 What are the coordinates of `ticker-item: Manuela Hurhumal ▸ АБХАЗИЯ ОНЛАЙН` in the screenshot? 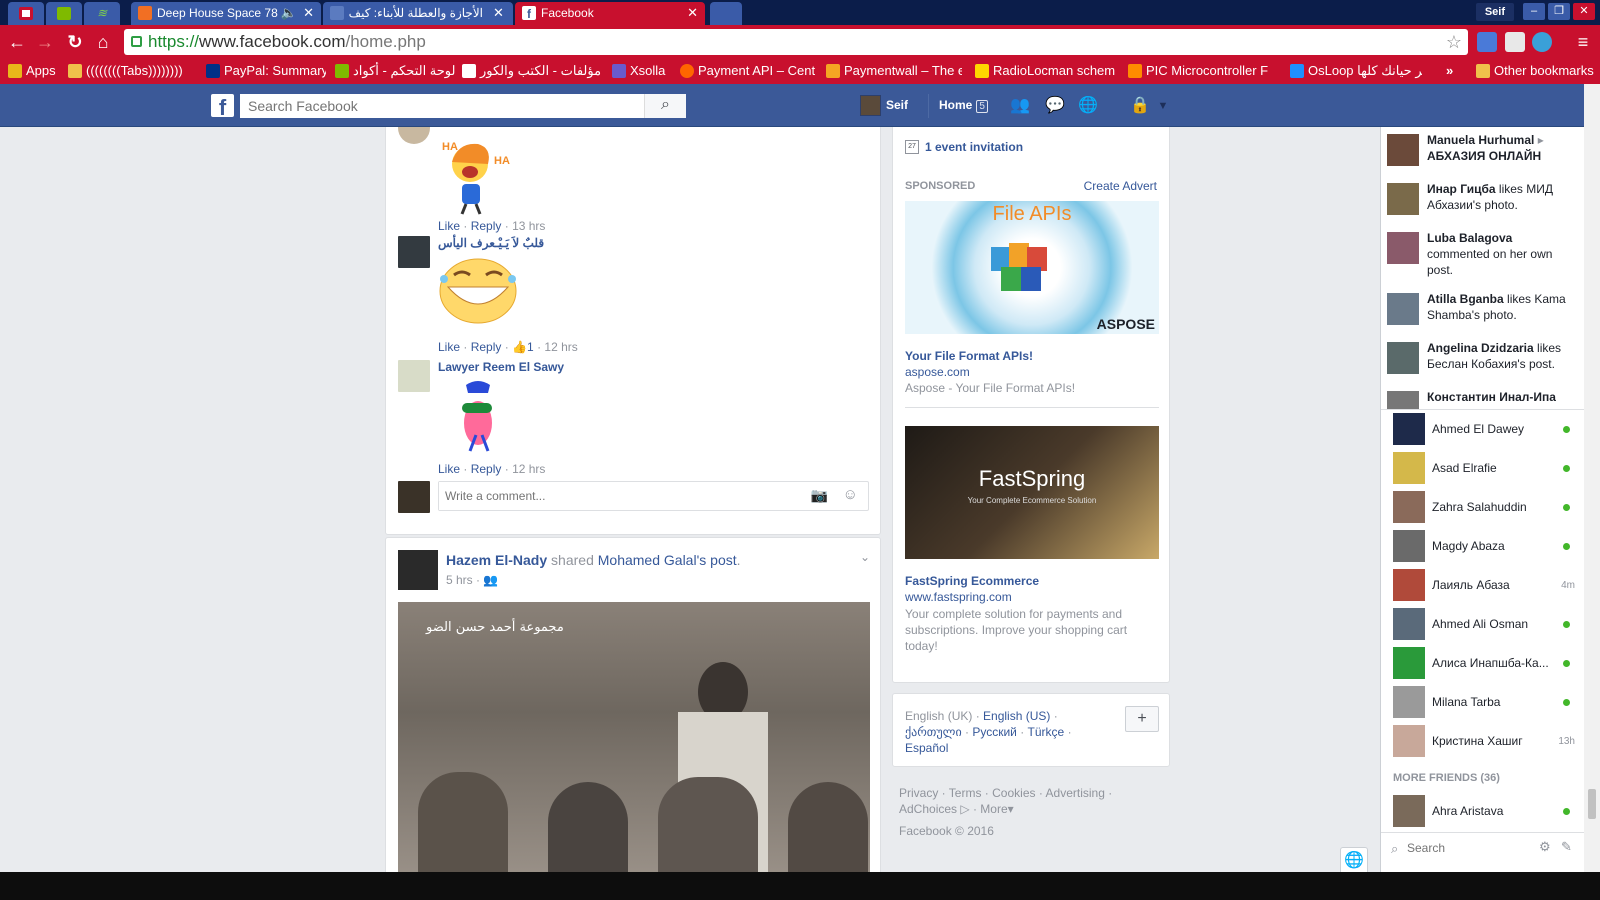 It's located at (1479, 156).